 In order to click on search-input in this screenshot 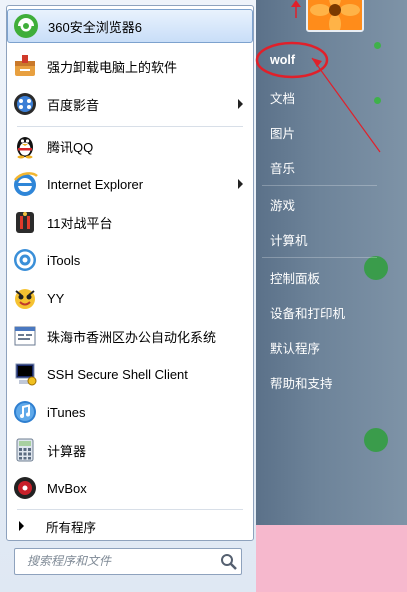, I will do `click(102, 560)`.